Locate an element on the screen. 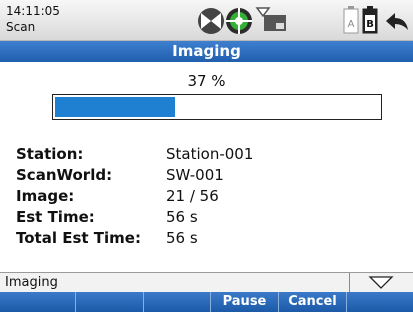 Image resolution: width=413 pixels, height=312 pixels. progress-percent: 37 % is located at coordinates (206, 81).